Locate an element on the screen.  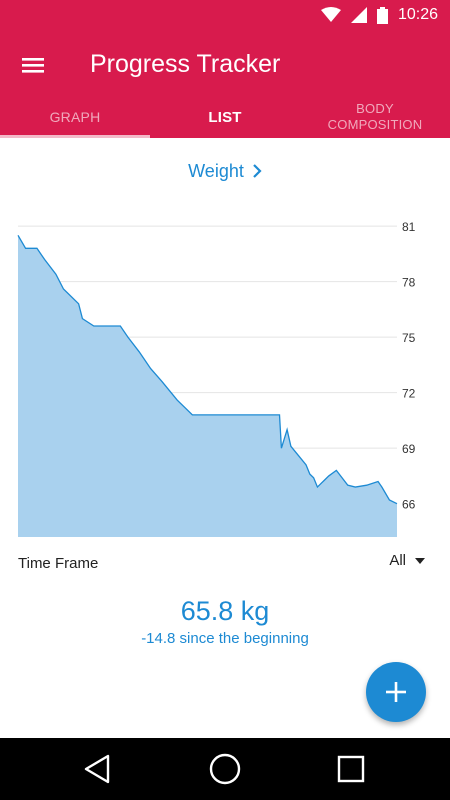
recents-icon is located at coordinates (351, 769).